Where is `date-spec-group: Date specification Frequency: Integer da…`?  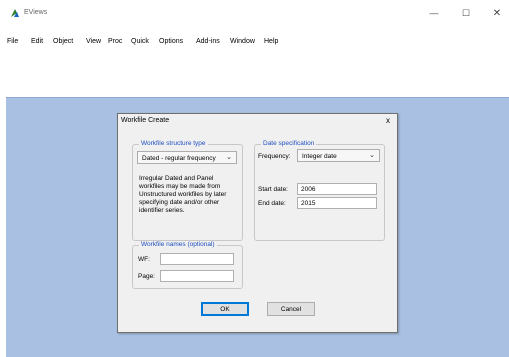 date-spec-group: Date specification Frequency: Integer da… is located at coordinates (319, 190).